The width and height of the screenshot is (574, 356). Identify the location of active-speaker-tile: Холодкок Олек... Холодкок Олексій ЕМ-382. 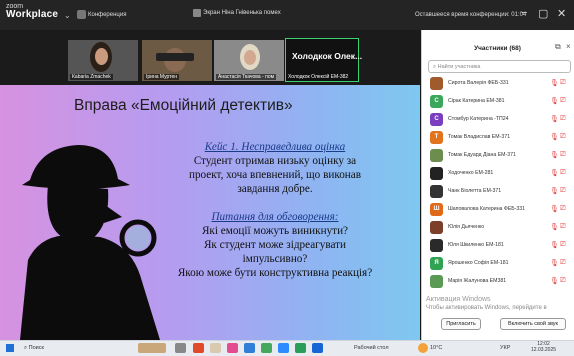
(324, 60).